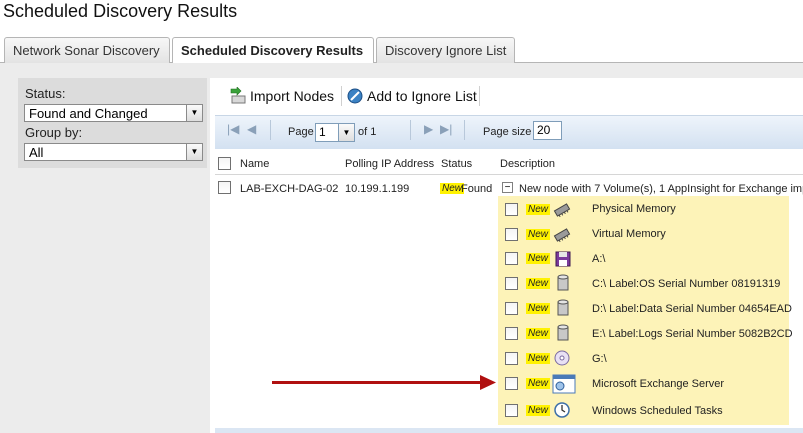  I want to click on previous-page-icon: ◀, so click(251, 129).